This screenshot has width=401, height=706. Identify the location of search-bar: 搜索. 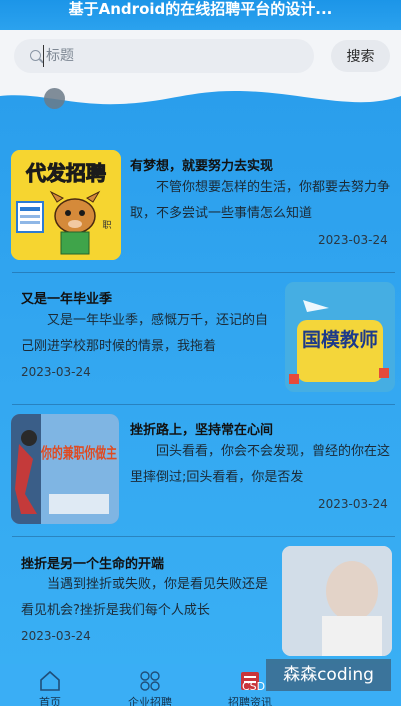
(200, 60).